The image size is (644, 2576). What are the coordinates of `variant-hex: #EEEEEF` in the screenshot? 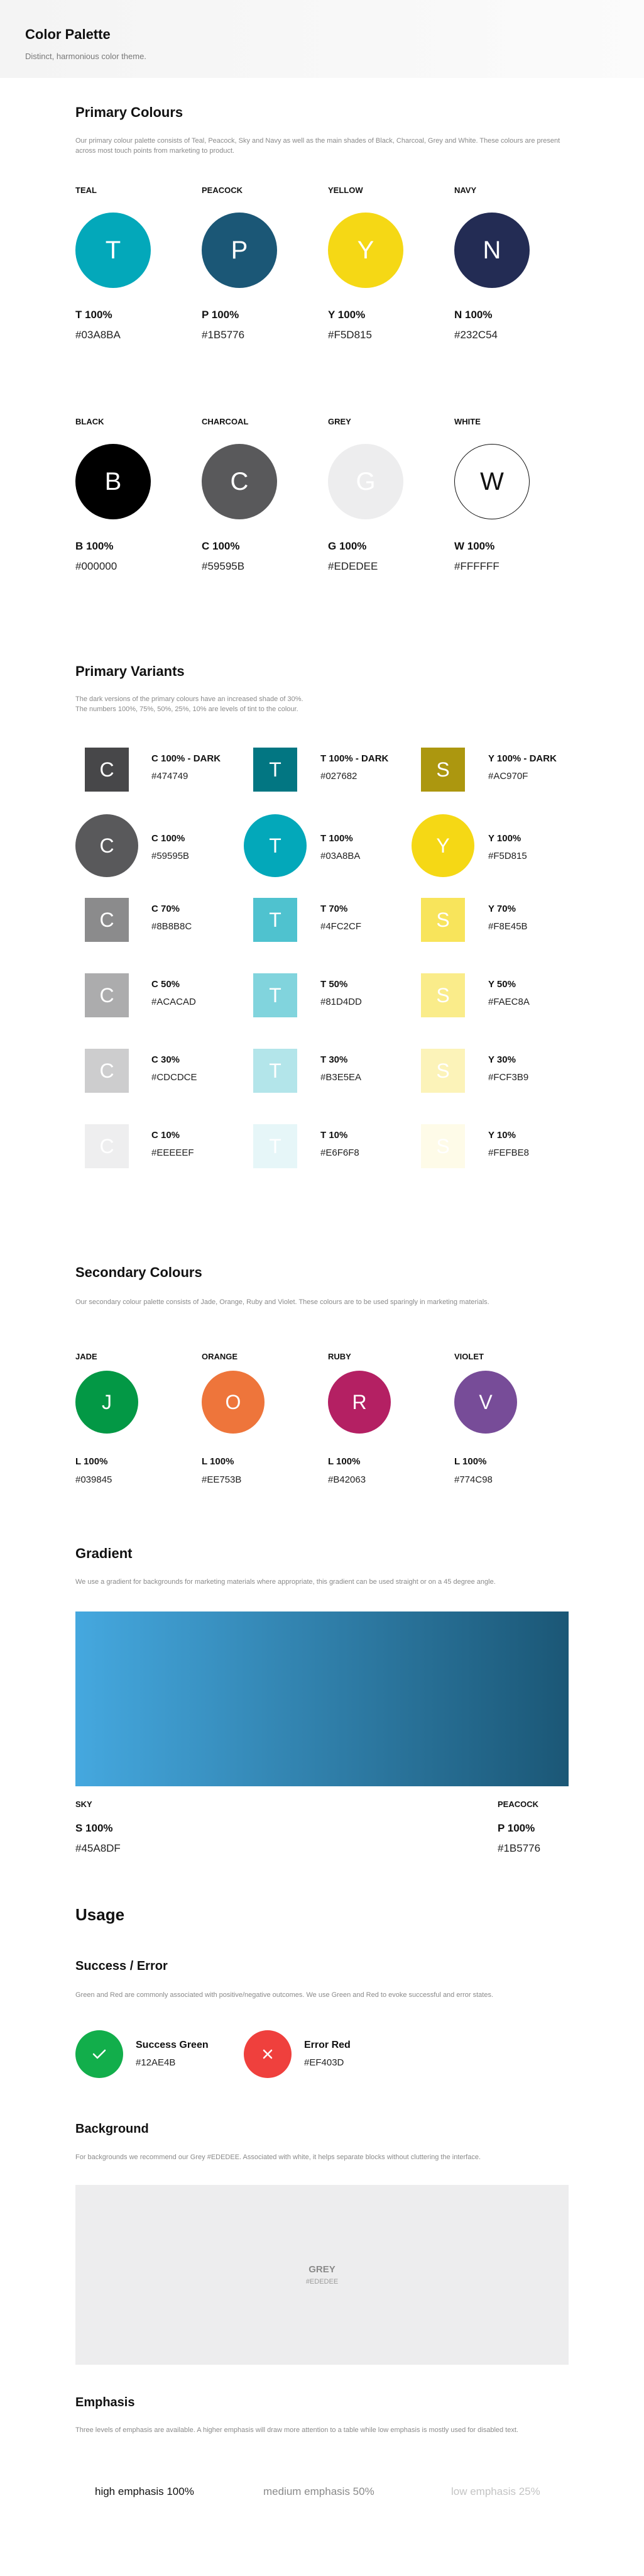 It's located at (172, 1152).